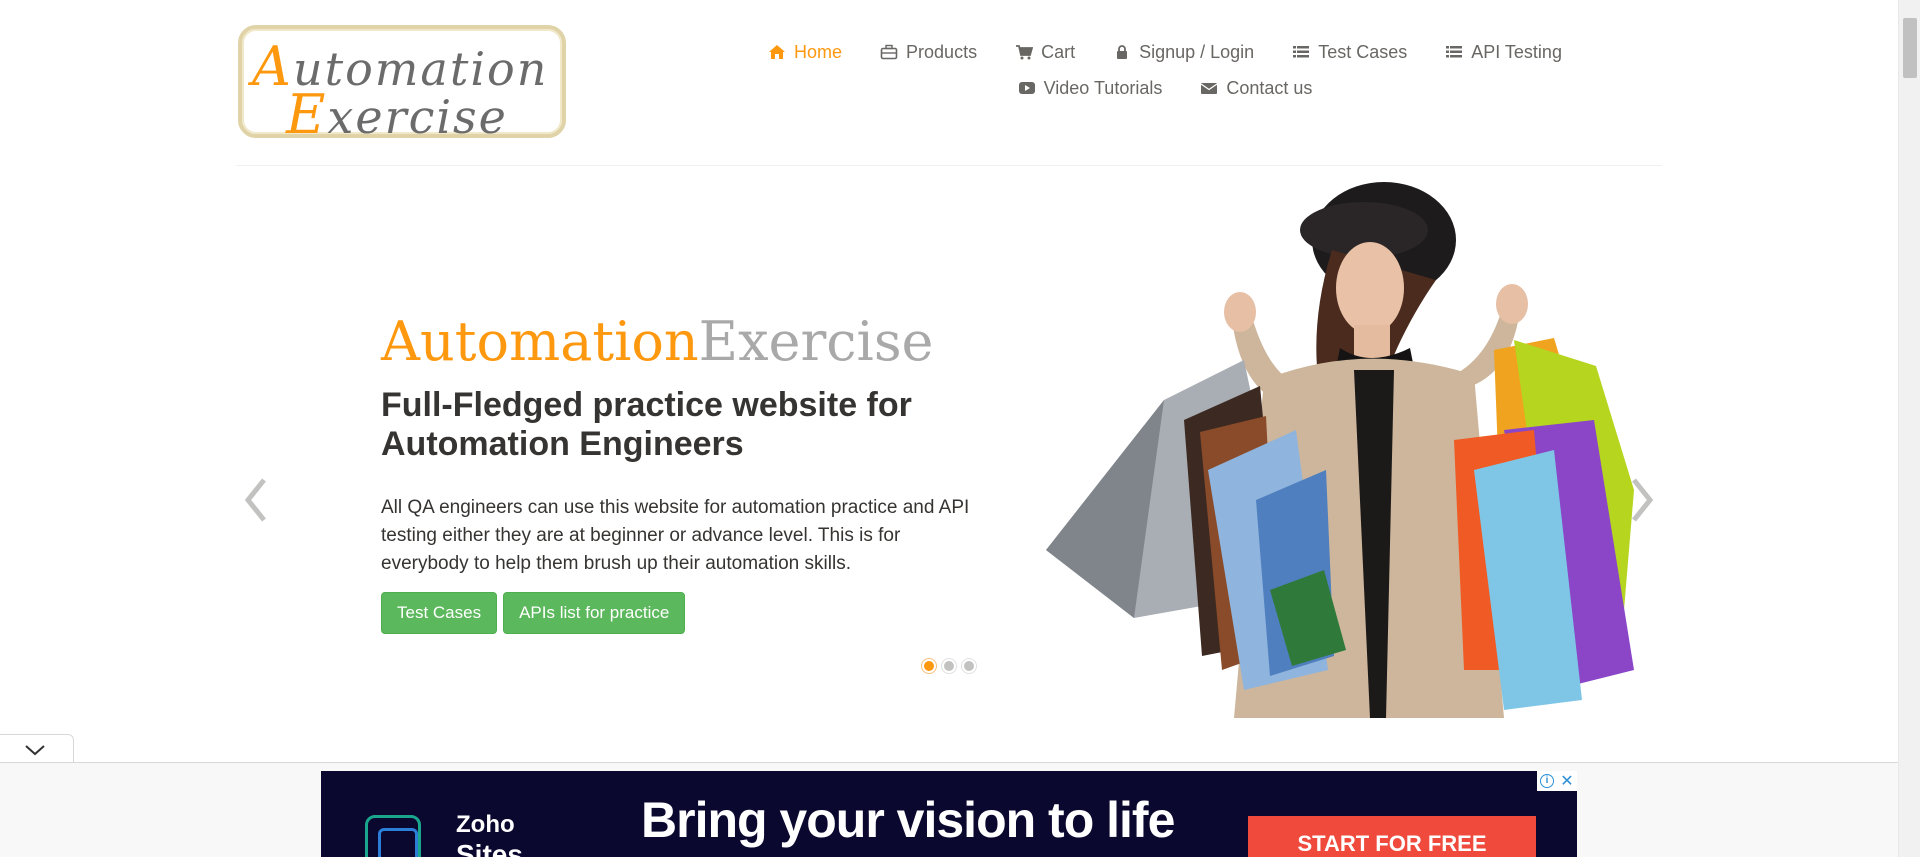  Describe the element at coordinates (393, 836) in the screenshot. I see `zoho-sites-logo-icon` at that location.